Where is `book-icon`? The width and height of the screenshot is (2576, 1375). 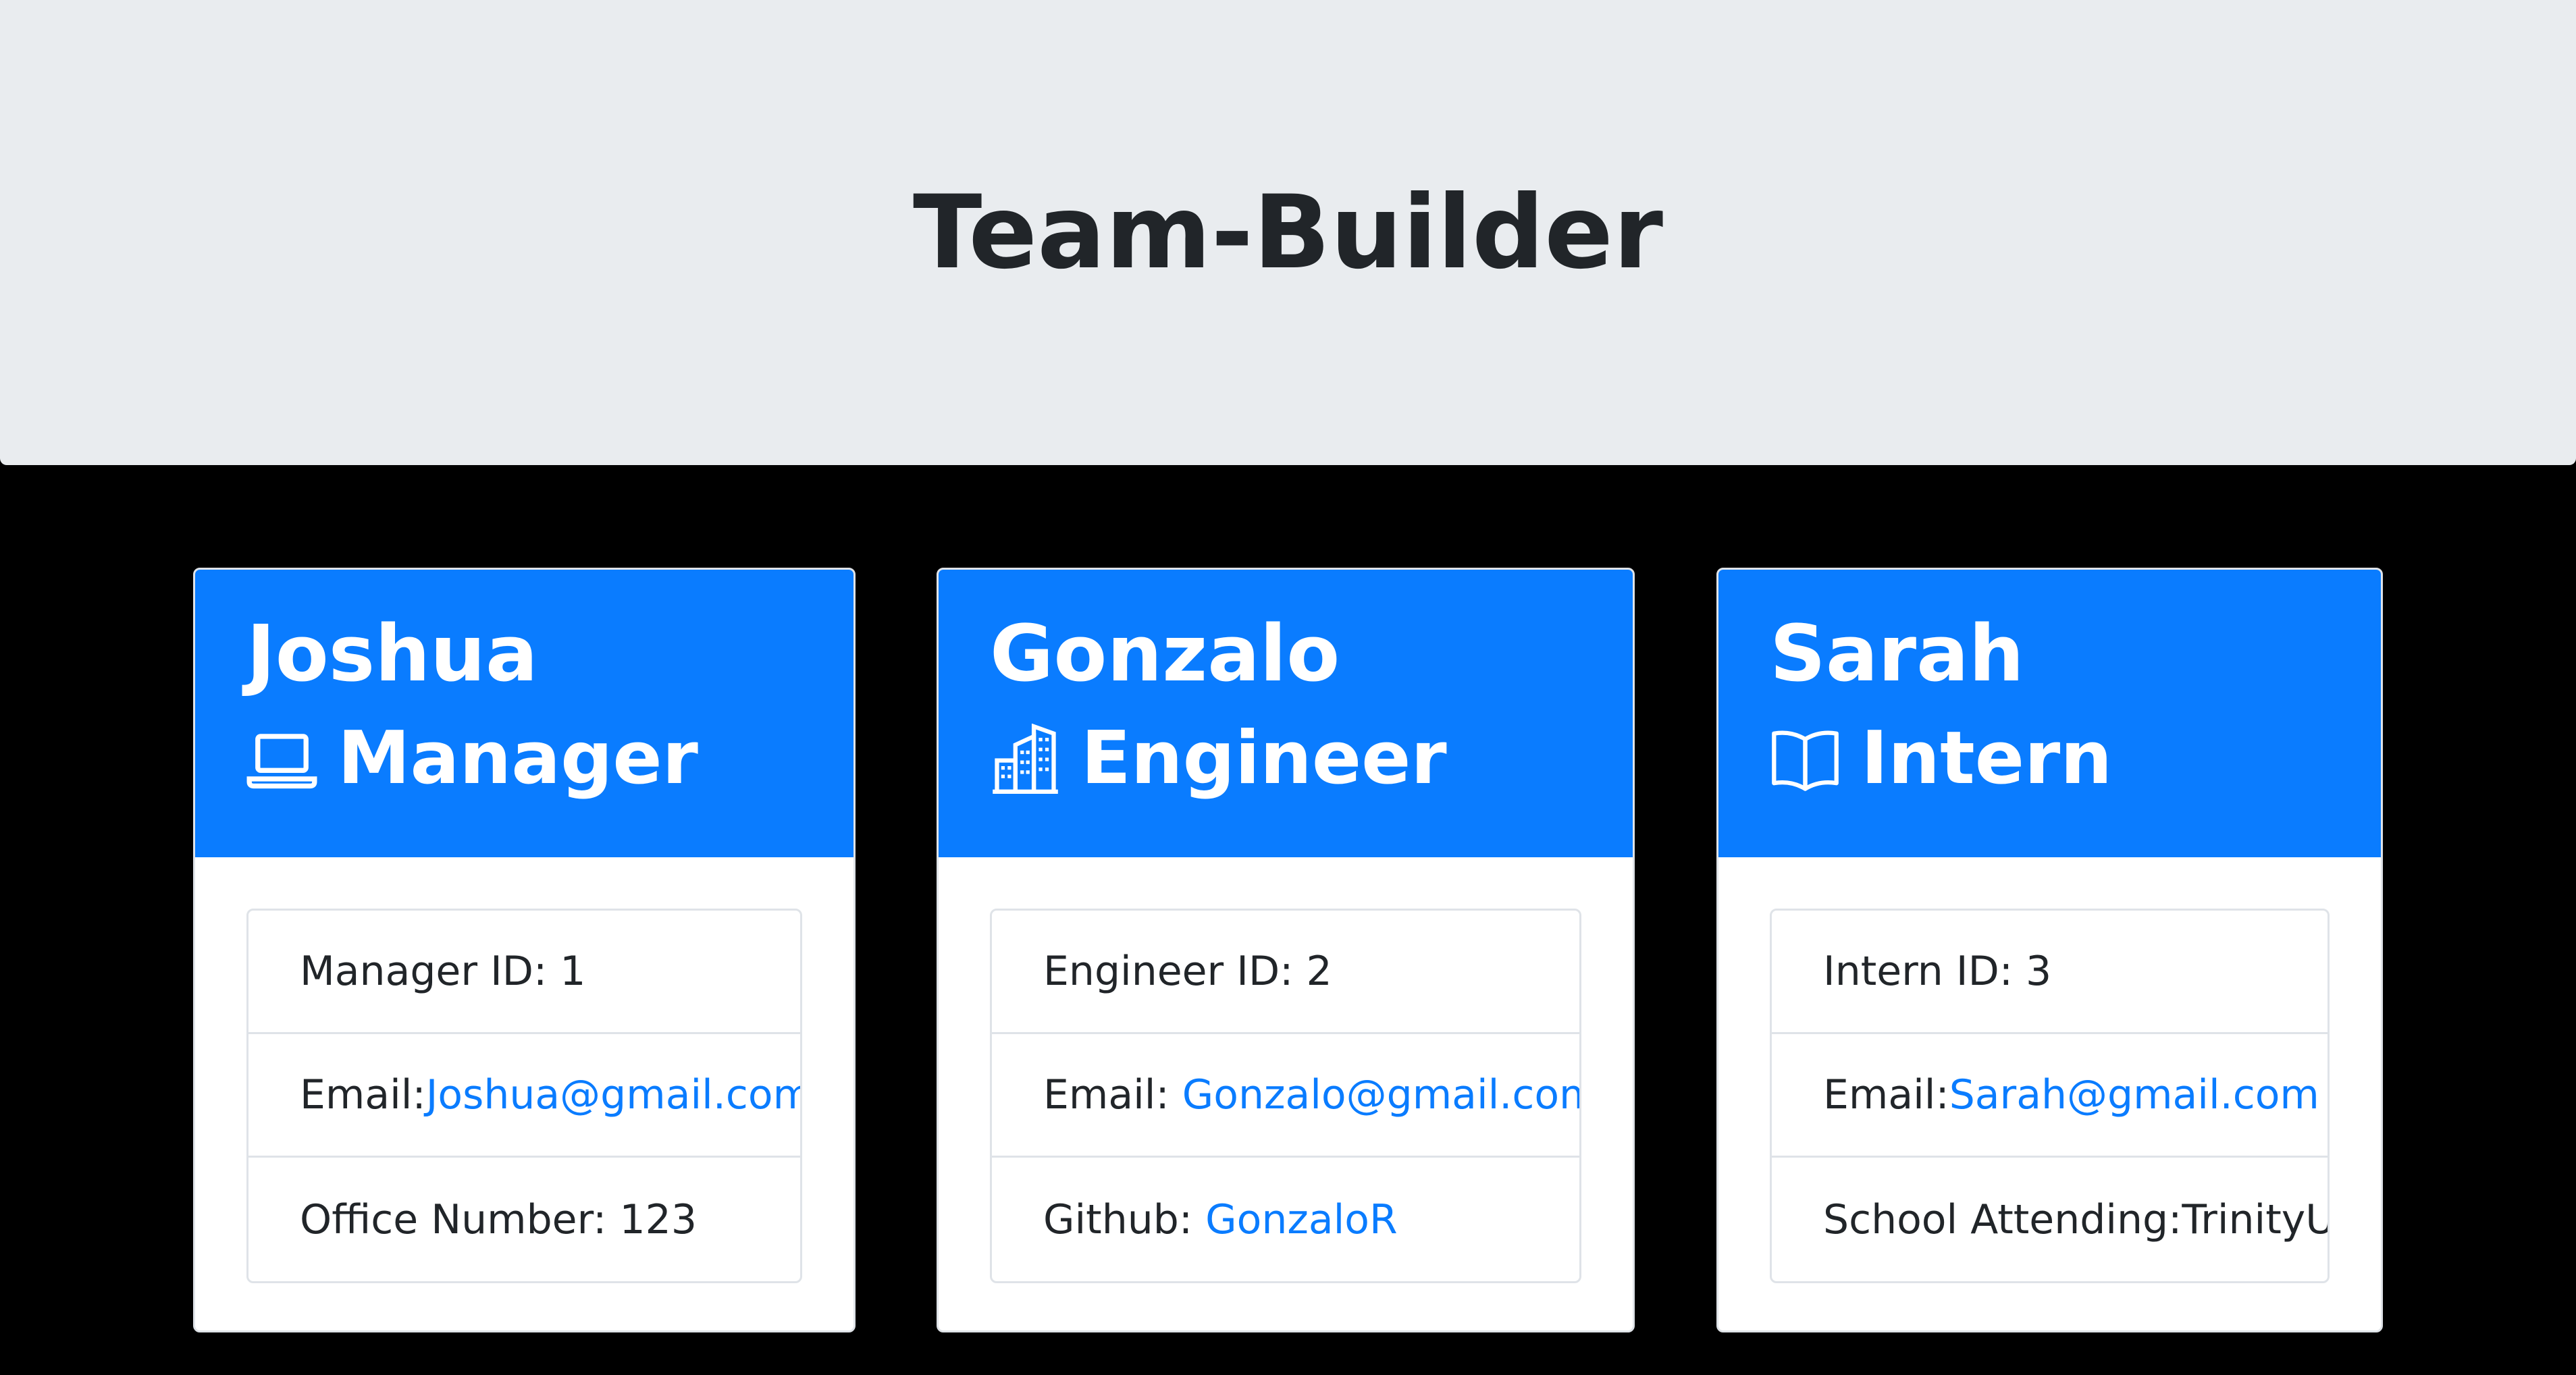 book-icon is located at coordinates (1805, 759).